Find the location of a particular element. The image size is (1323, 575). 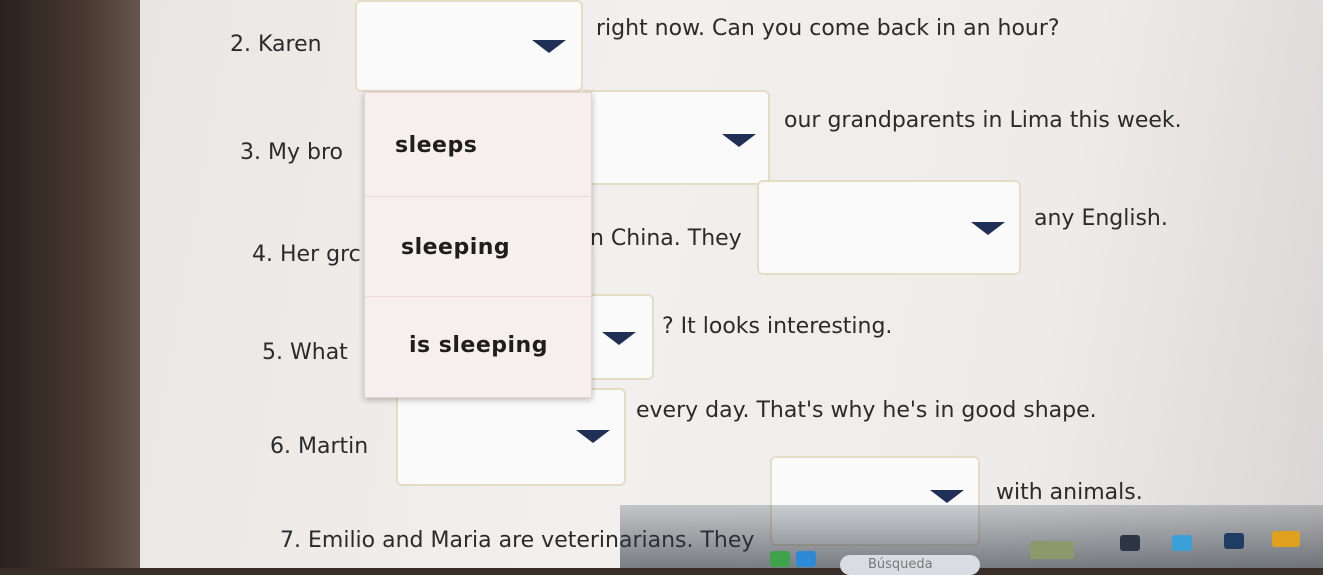

answer-dropdown-q6 is located at coordinates (511, 437).